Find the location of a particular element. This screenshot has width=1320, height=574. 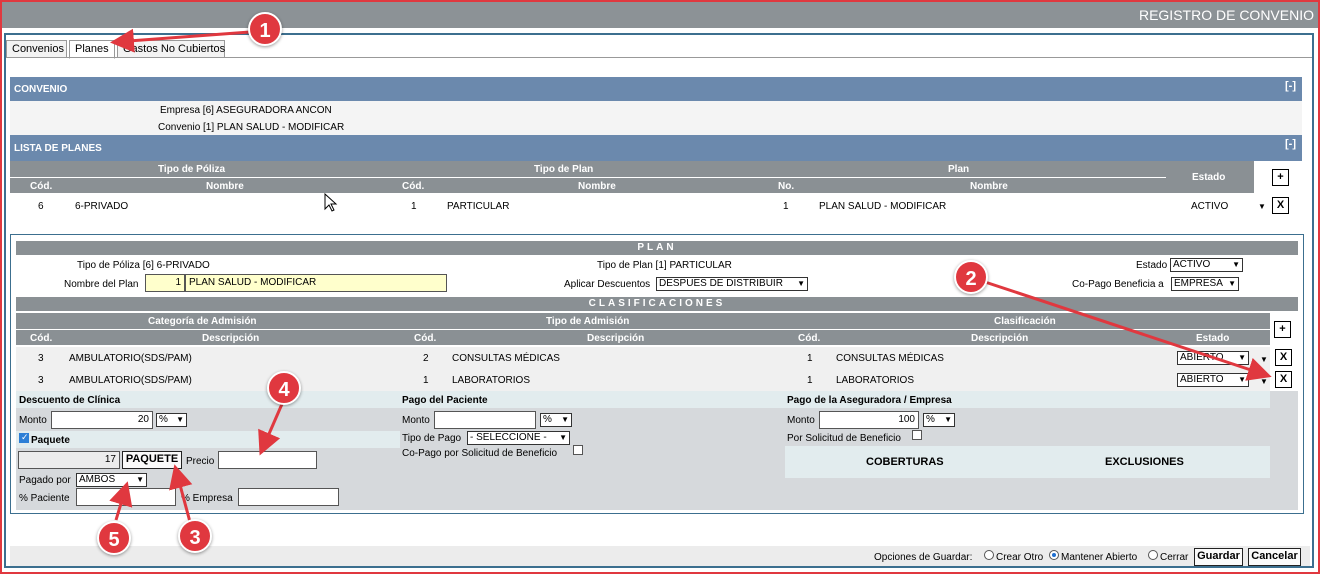

annotation-badge-5: 5 is located at coordinates (114, 538).